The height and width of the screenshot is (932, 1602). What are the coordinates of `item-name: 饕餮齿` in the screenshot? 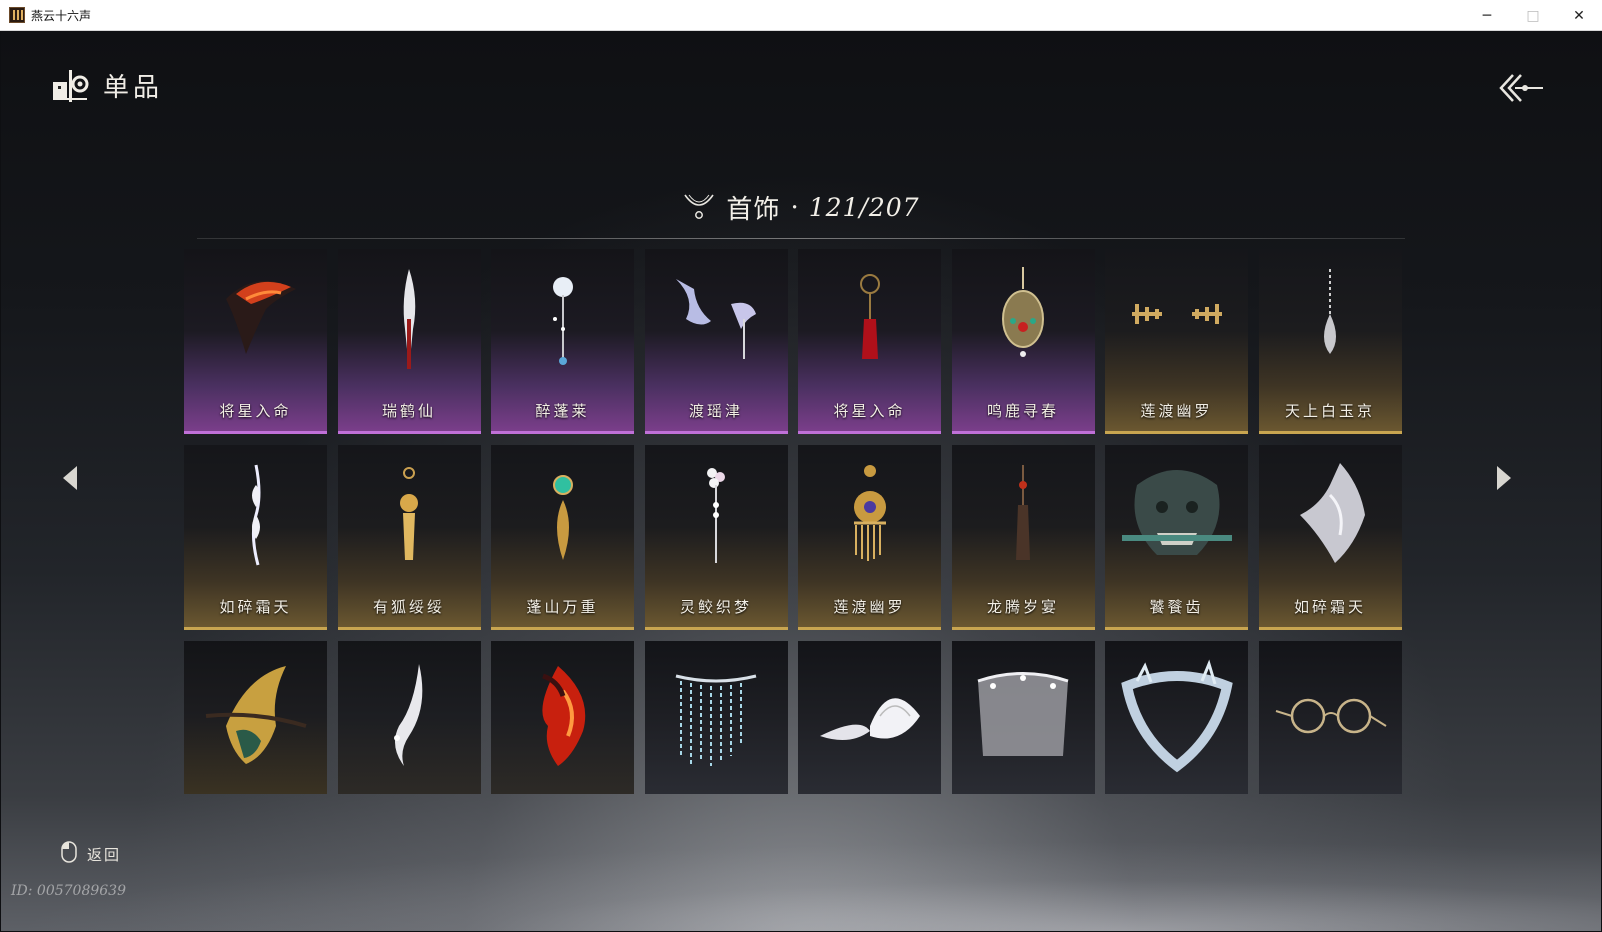 It's located at (1176, 607).